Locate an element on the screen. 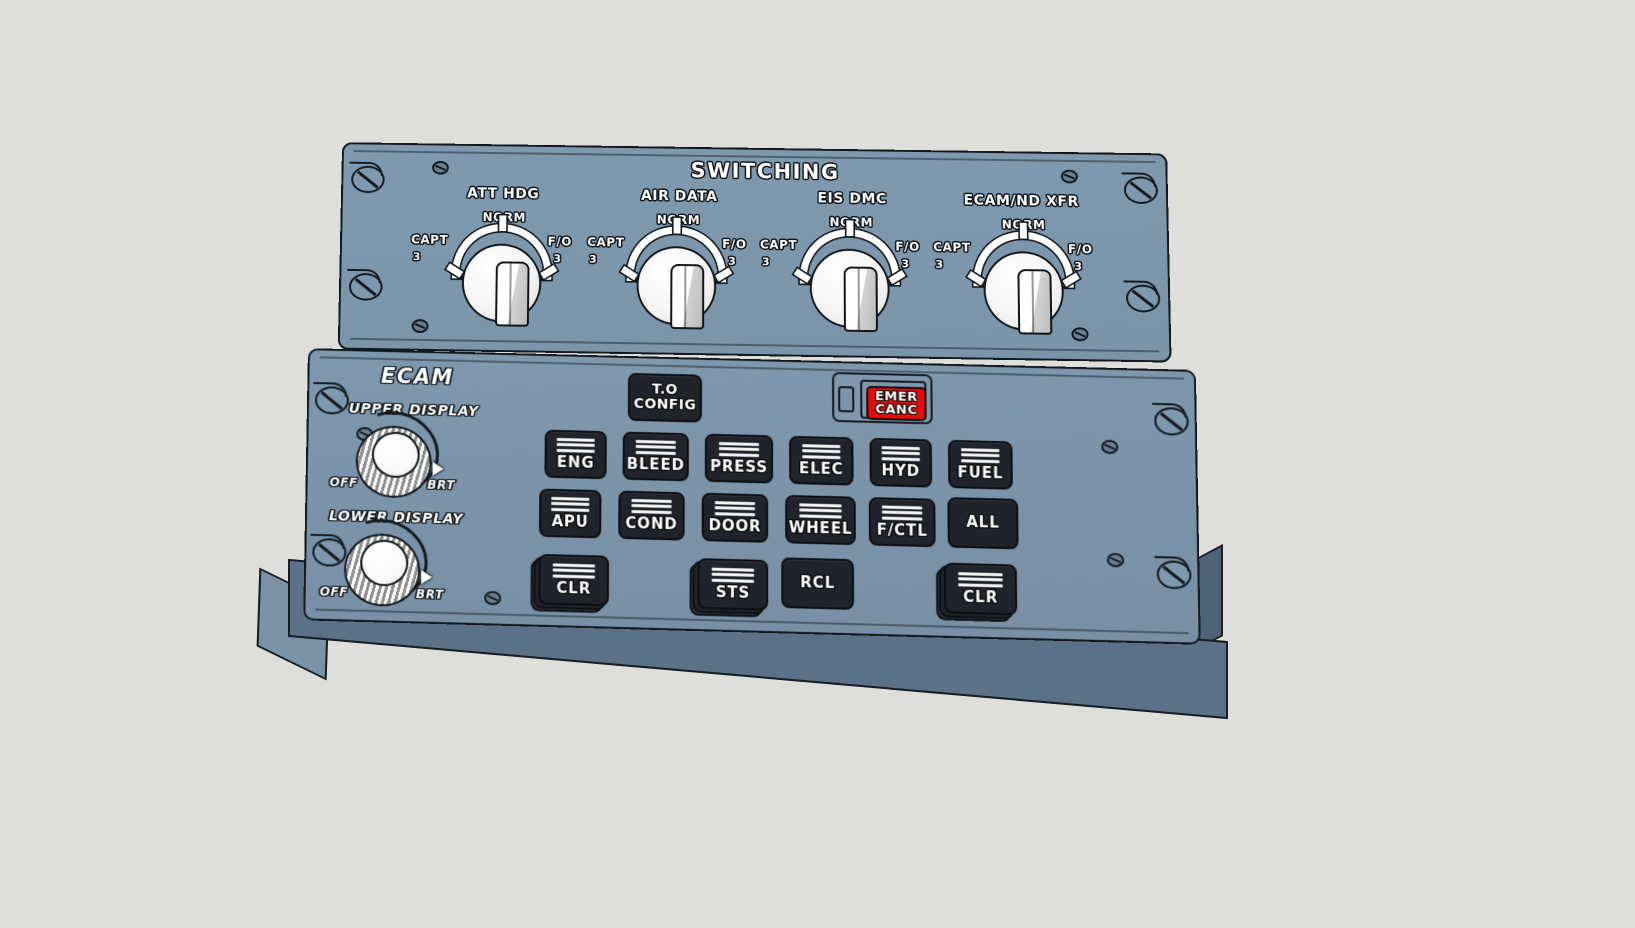  ecam-button-all: ALL is located at coordinates (983, 523).